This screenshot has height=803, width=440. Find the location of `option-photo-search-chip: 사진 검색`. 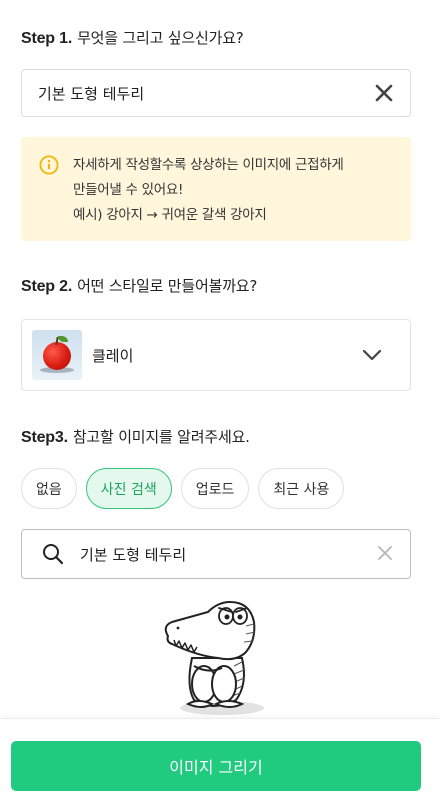

option-photo-search-chip: 사진 검색 is located at coordinates (128, 488).